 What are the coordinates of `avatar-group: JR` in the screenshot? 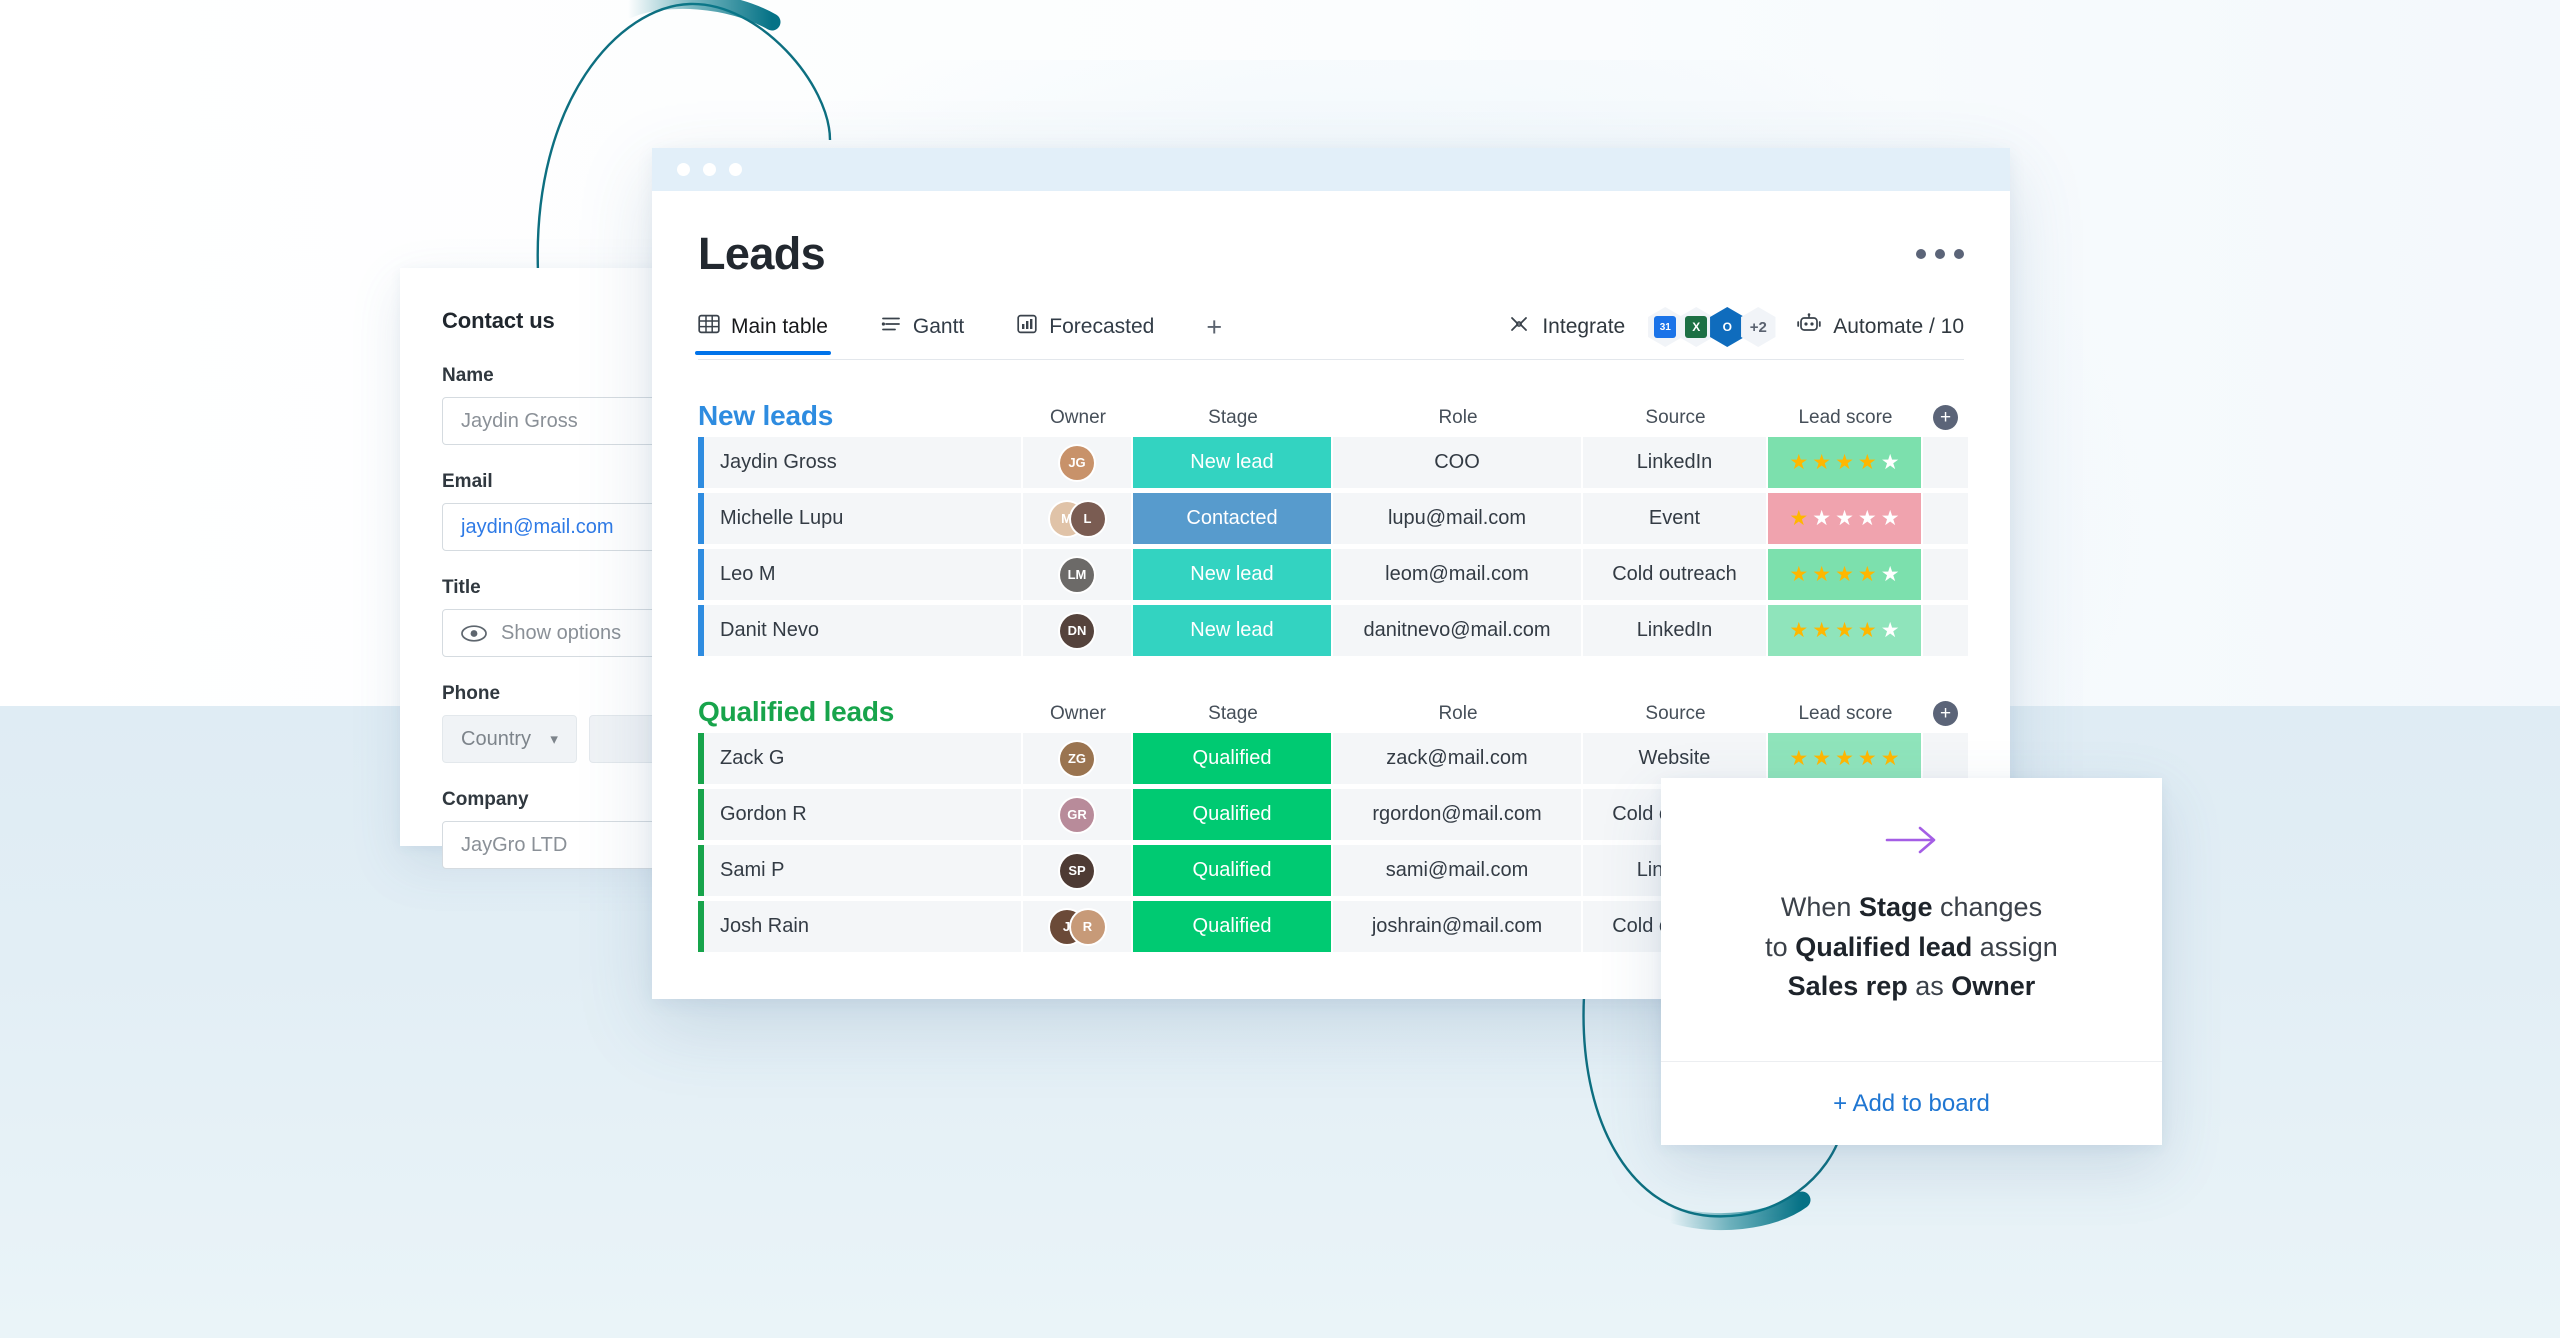 It's located at (1077, 926).